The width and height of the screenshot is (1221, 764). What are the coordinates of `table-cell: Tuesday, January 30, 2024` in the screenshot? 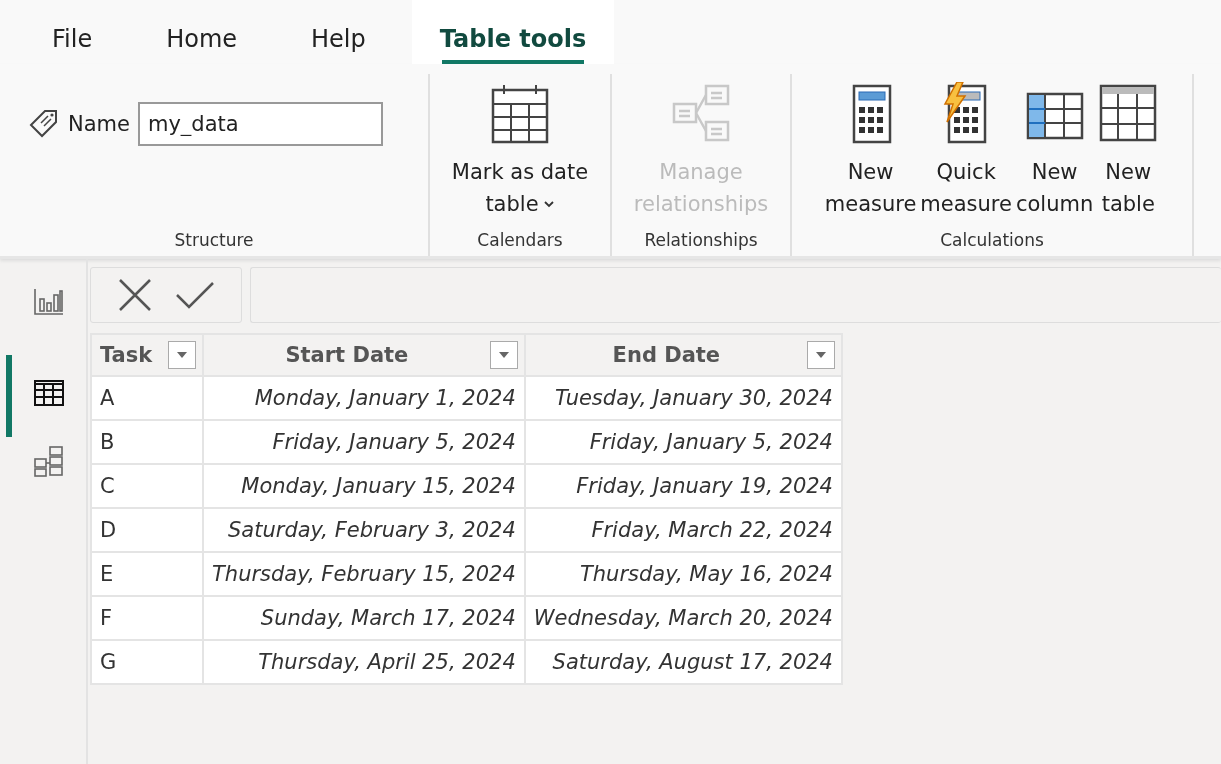 It's located at (683, 398).